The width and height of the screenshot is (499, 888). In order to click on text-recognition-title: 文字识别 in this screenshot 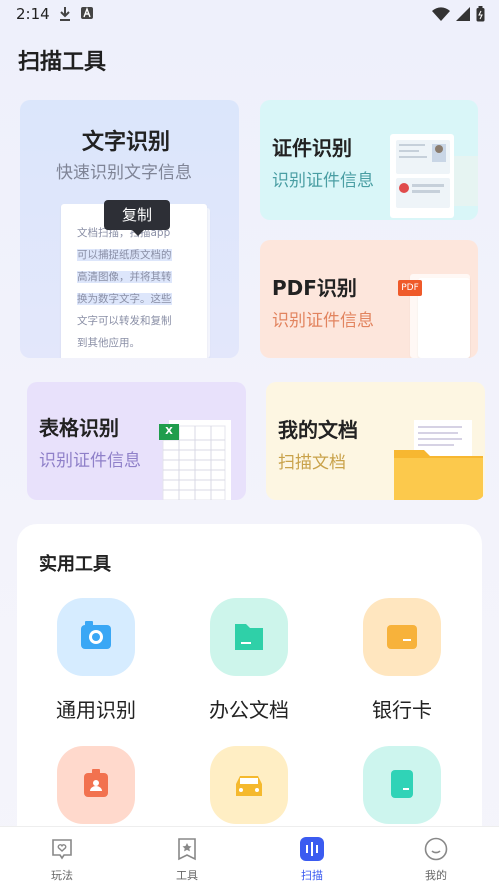, I will do `click(126, 142)`.